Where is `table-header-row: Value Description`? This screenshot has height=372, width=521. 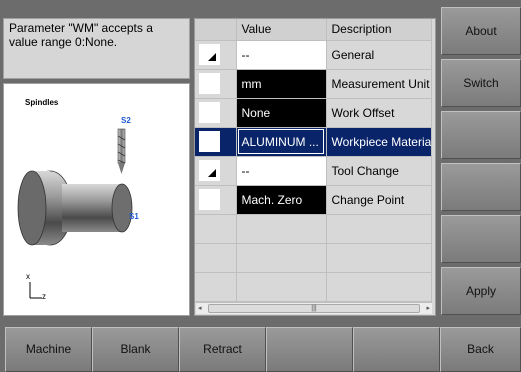 table-header-row: Value Description is located at coordinates (313, 30).